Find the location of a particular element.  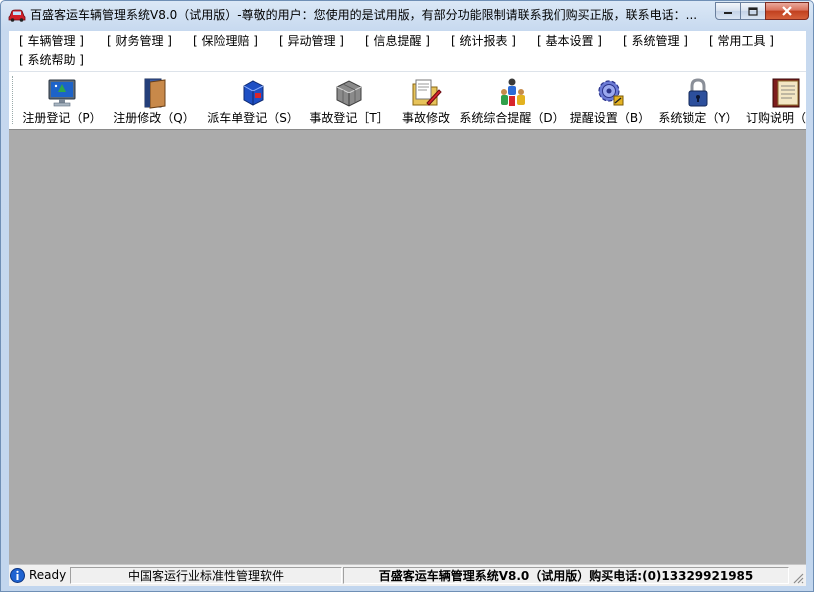

menu-change: [ 异动管理 ] is located at coordinates (312, 41).